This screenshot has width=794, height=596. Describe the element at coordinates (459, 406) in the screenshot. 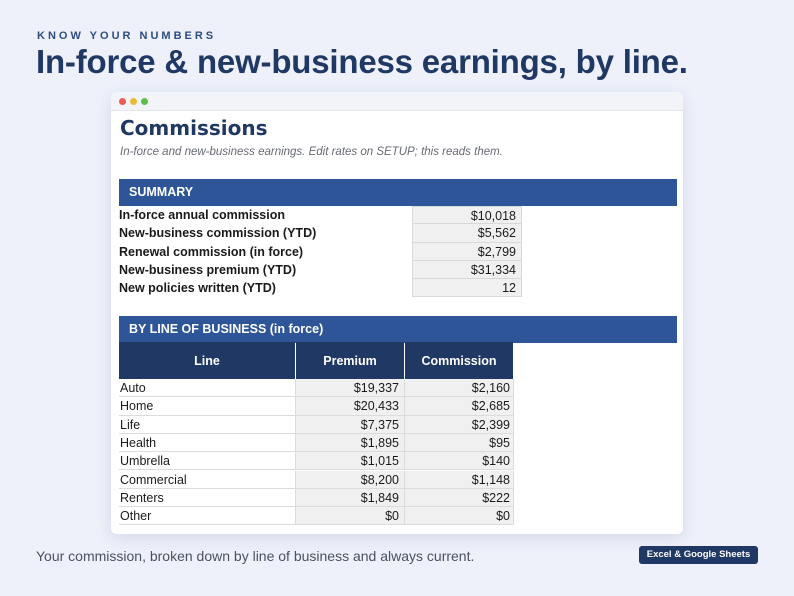

I see `commission-cell: $2,685` at that location.